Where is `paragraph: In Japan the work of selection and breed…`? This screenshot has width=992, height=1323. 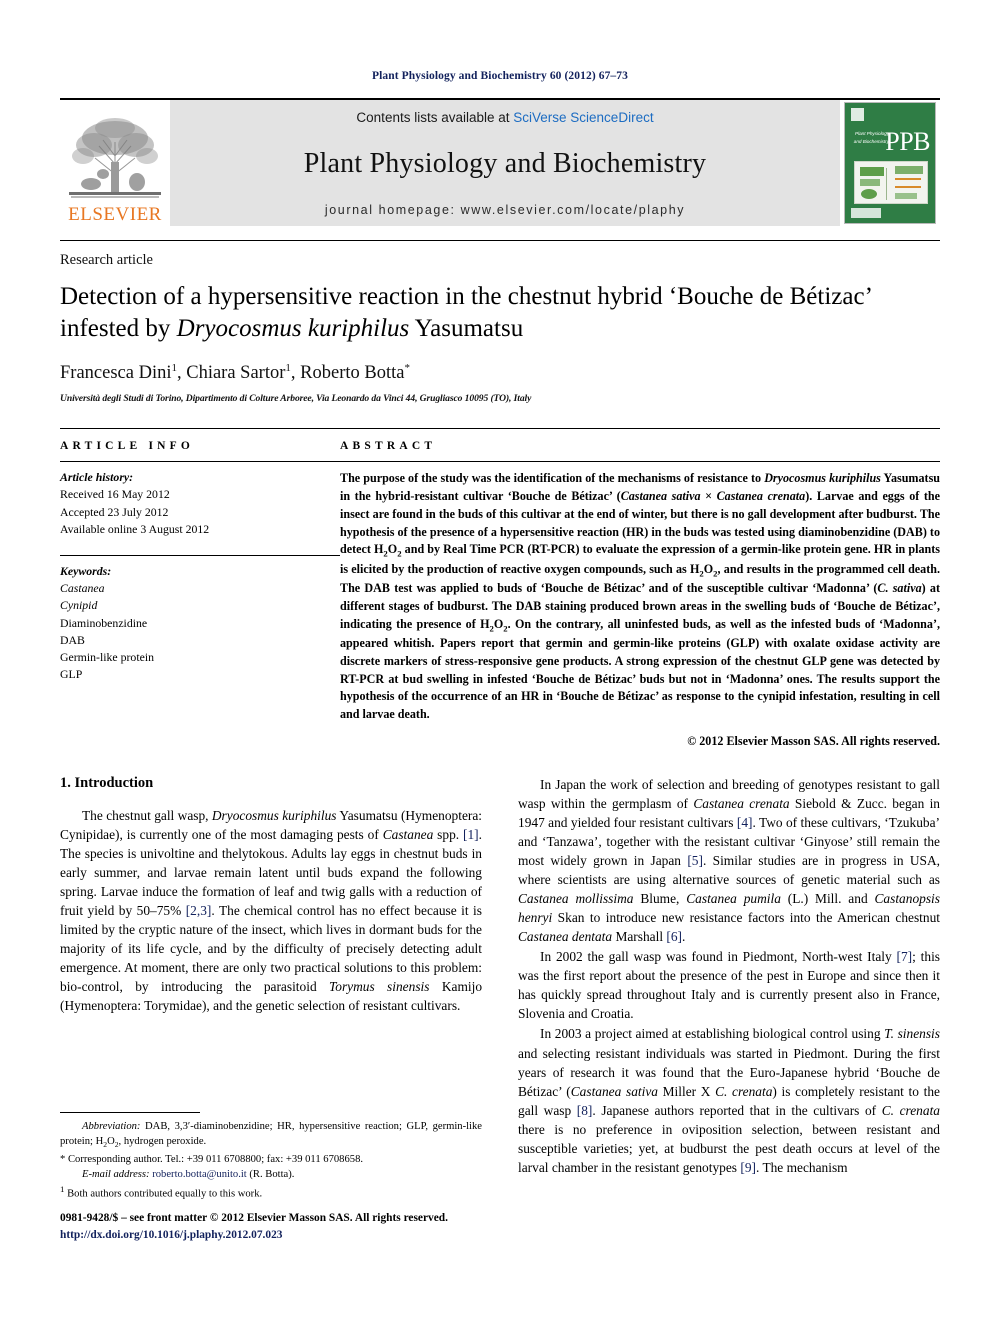 paragraph: In Japan the work of selection and breed… is located at coordinates (729, 861).